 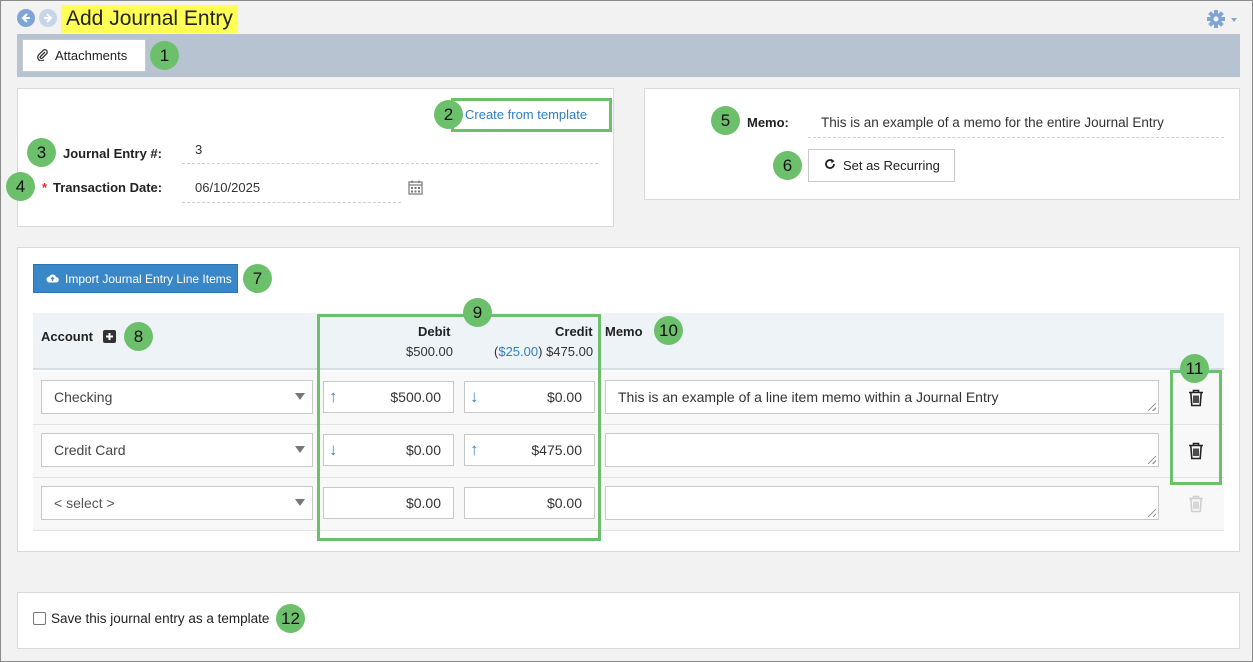 What do you see at coordinates (41, 152) in the screenshot?
I see `annotation-badge-3: 3` at bounding box center [41, 152].